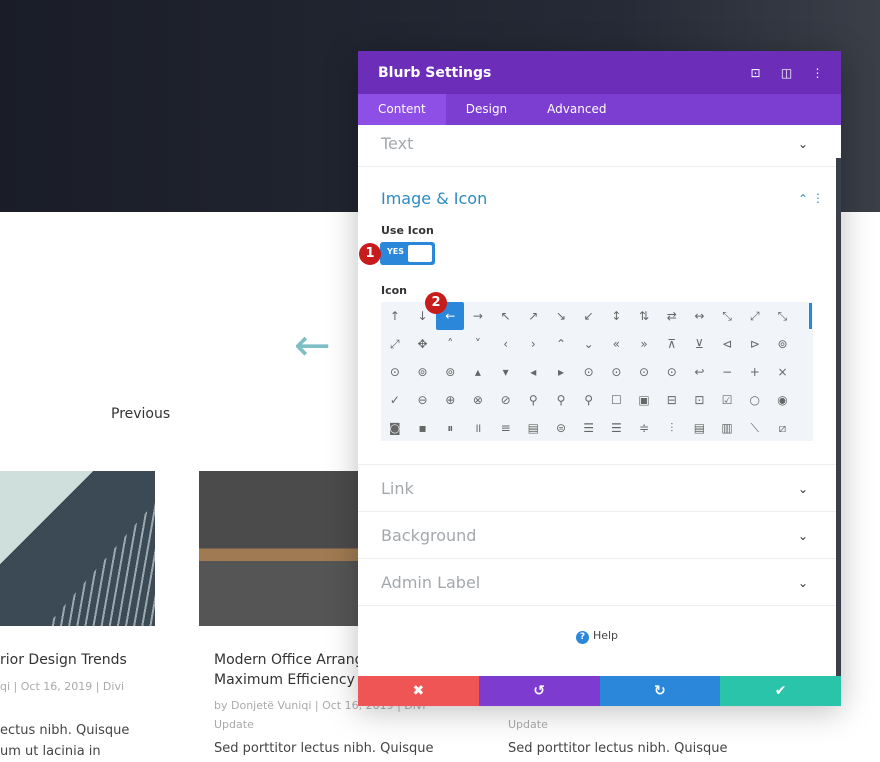 This screenshot has height=762, width=880. What do you see at coordinates (727, 372) in the screenshot?
I see `icon-option: −` at bounding box center [727, 372].